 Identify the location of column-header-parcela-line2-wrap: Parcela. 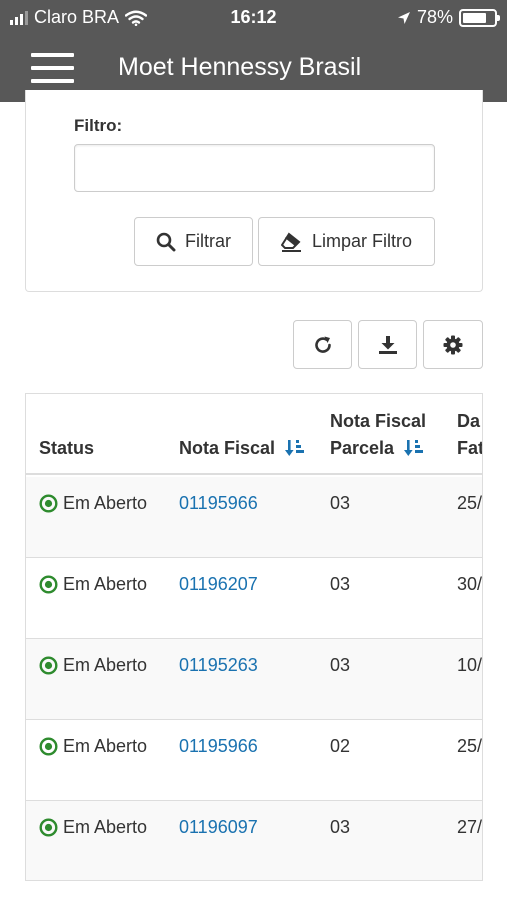
(378, 448).